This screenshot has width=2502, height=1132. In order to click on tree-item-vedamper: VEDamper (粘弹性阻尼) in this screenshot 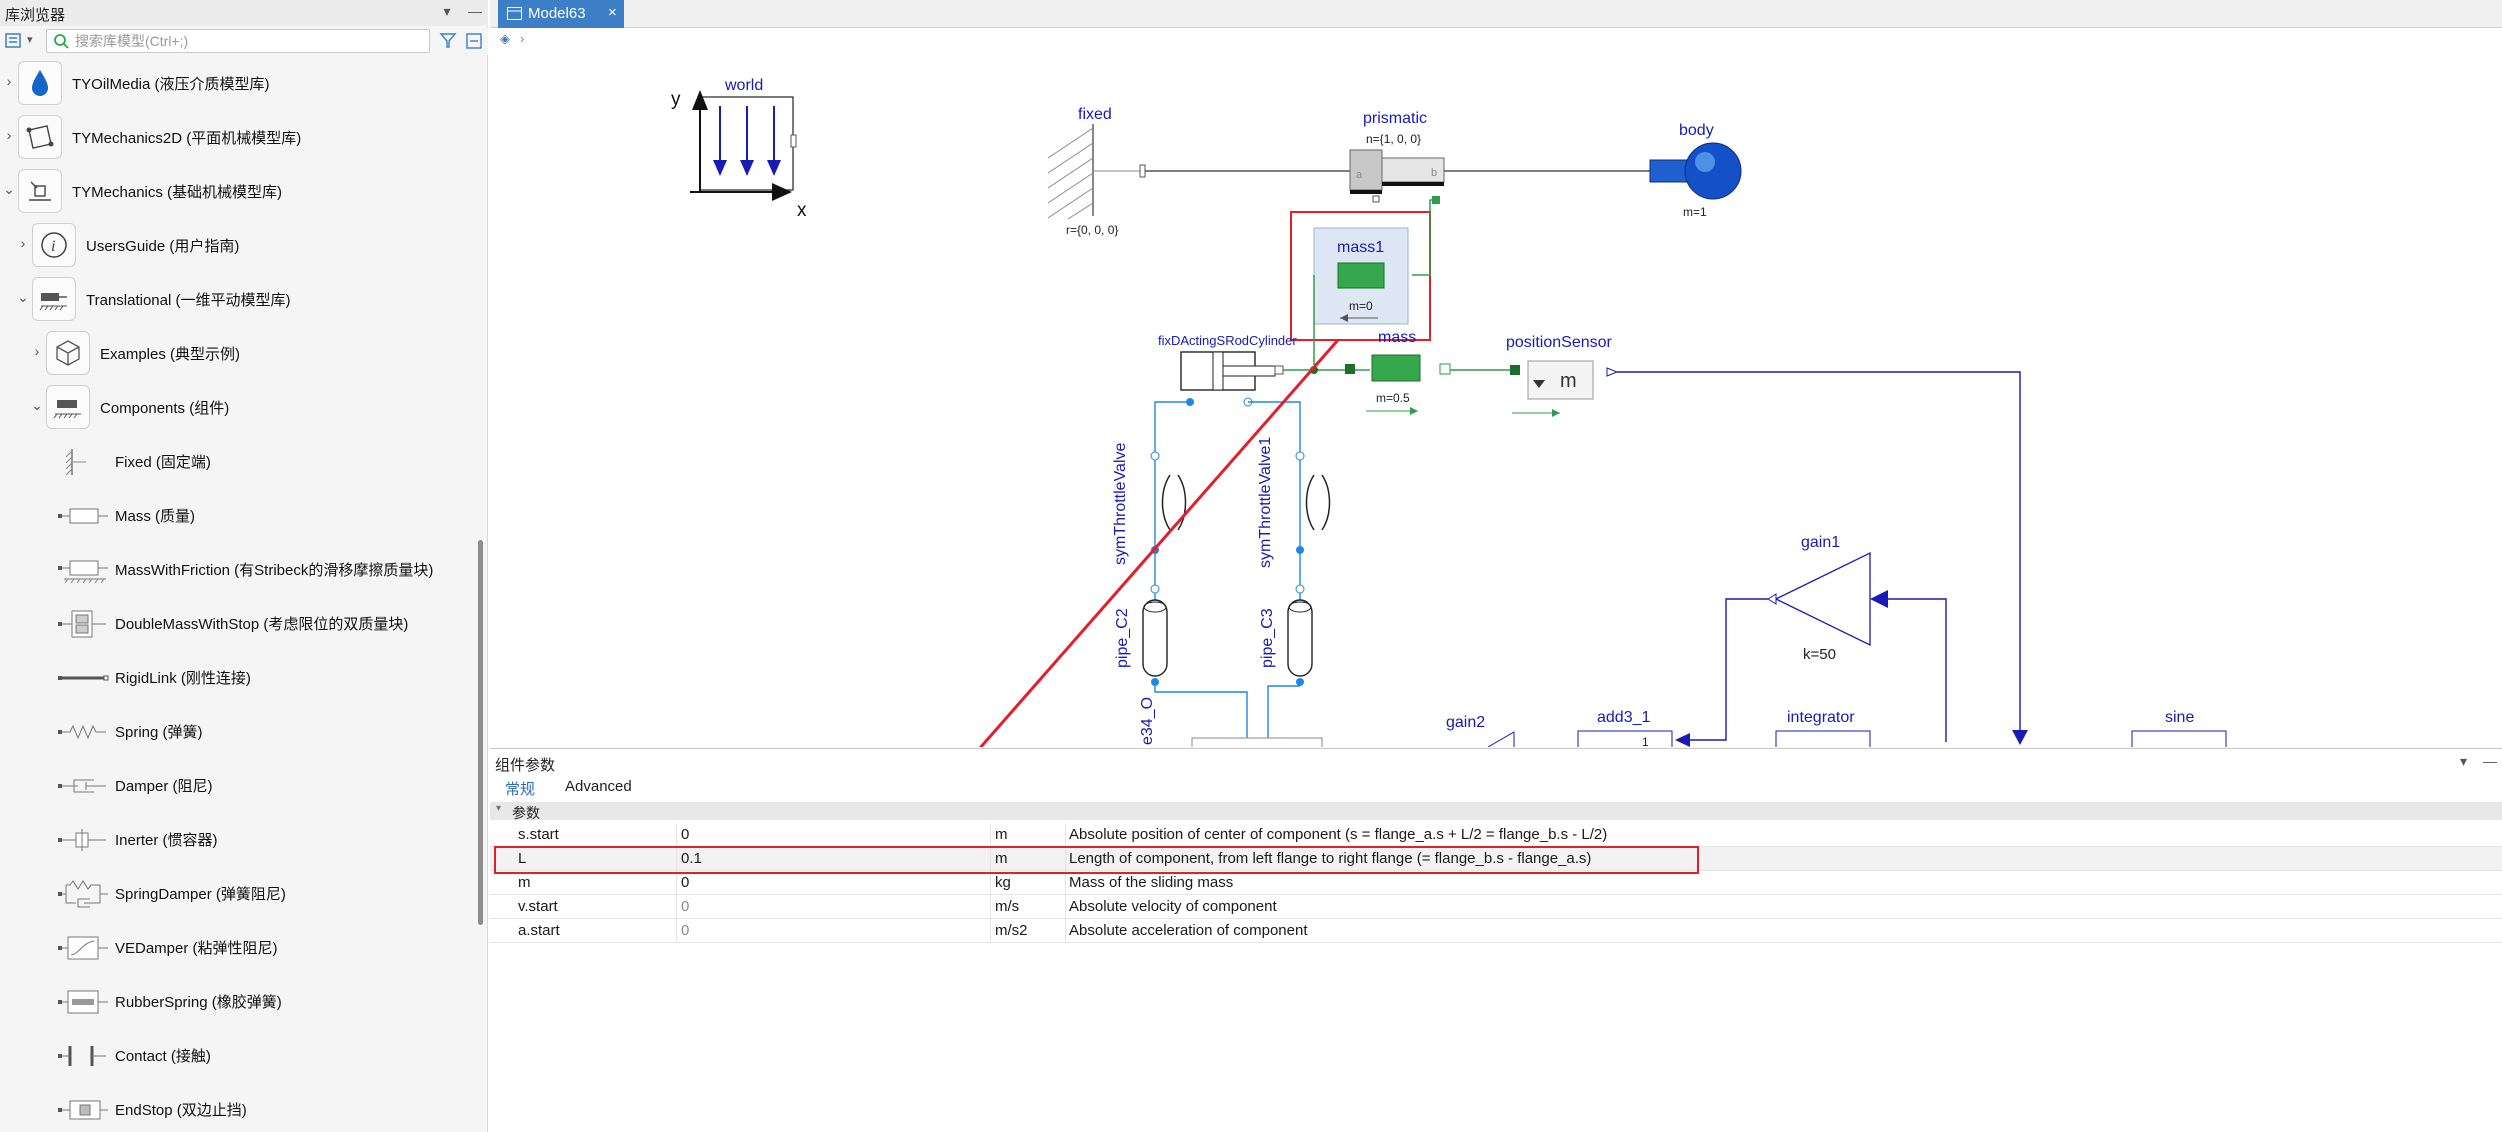, I will do `click(235, 947)`.